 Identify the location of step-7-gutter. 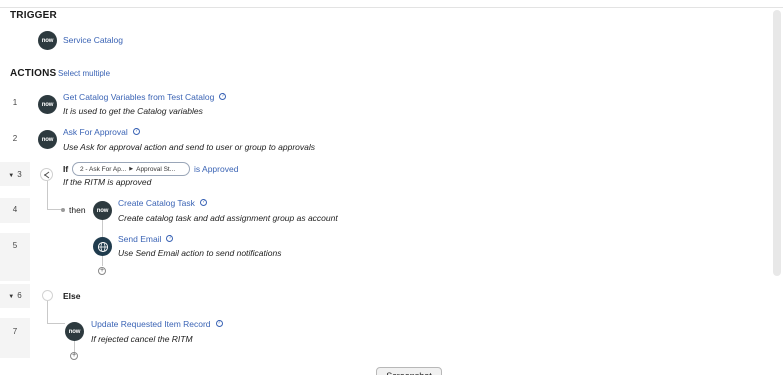
(15, 338).